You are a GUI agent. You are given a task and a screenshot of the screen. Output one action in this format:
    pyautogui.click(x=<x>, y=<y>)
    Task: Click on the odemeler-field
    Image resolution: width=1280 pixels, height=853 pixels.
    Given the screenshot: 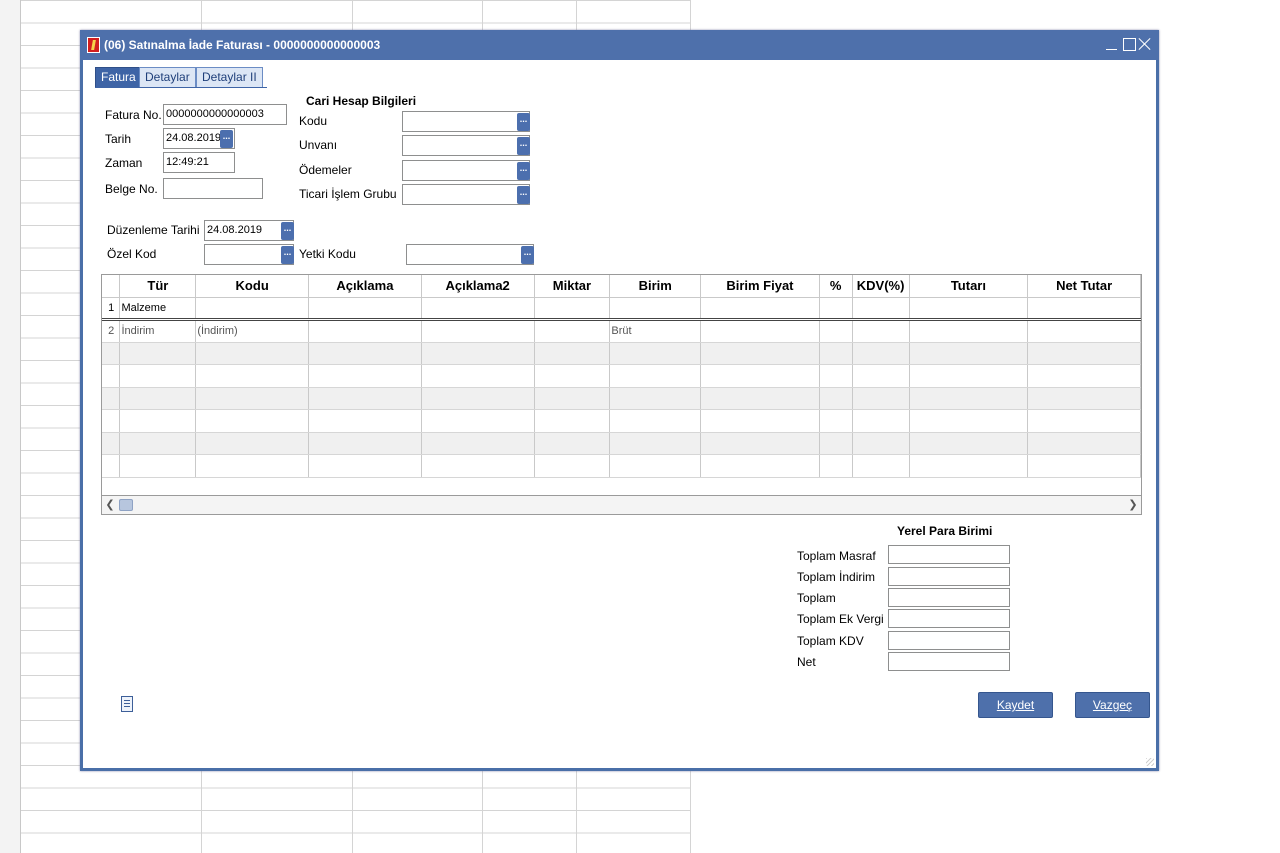 What is the action you would take?
    pyautogui.click(x=466, y=170)
    